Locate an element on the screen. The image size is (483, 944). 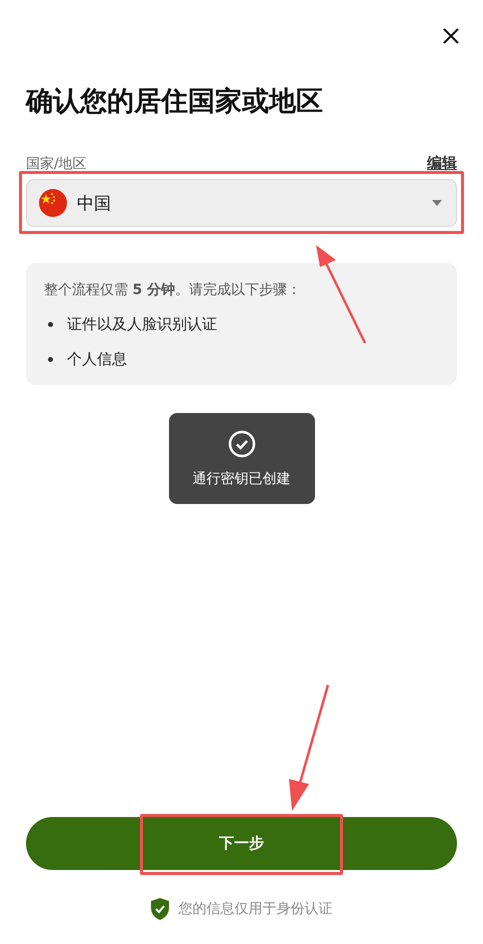
close-icon is located at coordinates (451, 36).